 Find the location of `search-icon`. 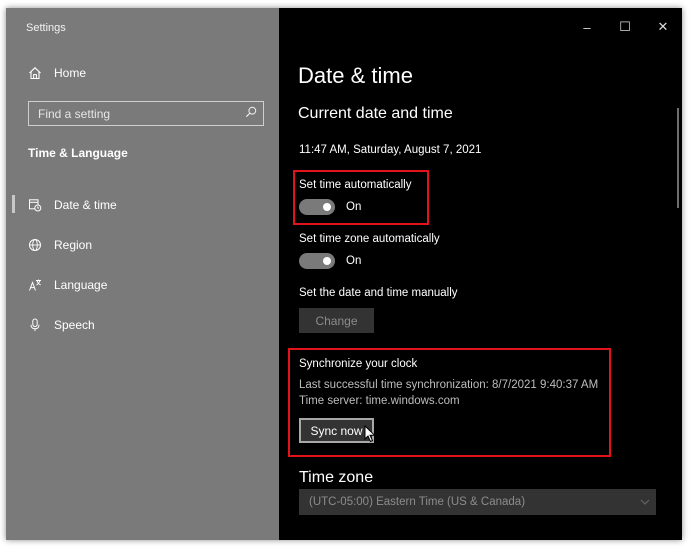

search-icon is located at coordinates (251, 114).